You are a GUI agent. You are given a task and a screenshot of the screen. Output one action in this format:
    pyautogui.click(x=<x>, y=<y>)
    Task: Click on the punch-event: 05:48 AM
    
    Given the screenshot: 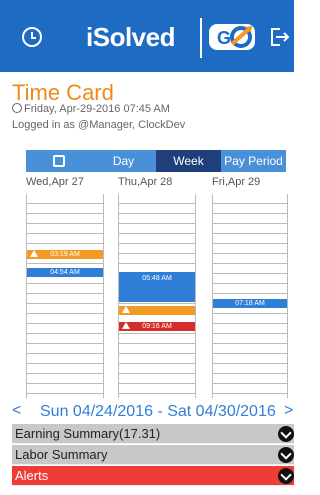 What is the action you would take?
    pyautogui.click(x=157, y=287)
    